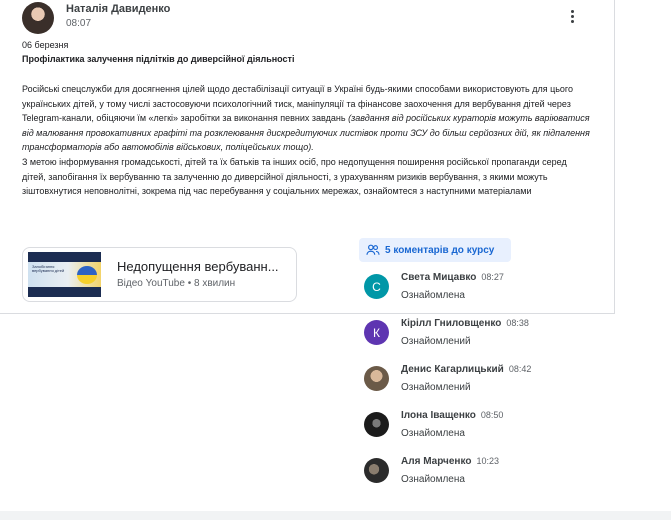 Image resolution: width=671 pixels, height=520 pixels. What do you see at coordinates (48, 268) in the screenshot?
I see `thumbnail-text: Запобігання вербування дітей` at bounding box center [48, 268].